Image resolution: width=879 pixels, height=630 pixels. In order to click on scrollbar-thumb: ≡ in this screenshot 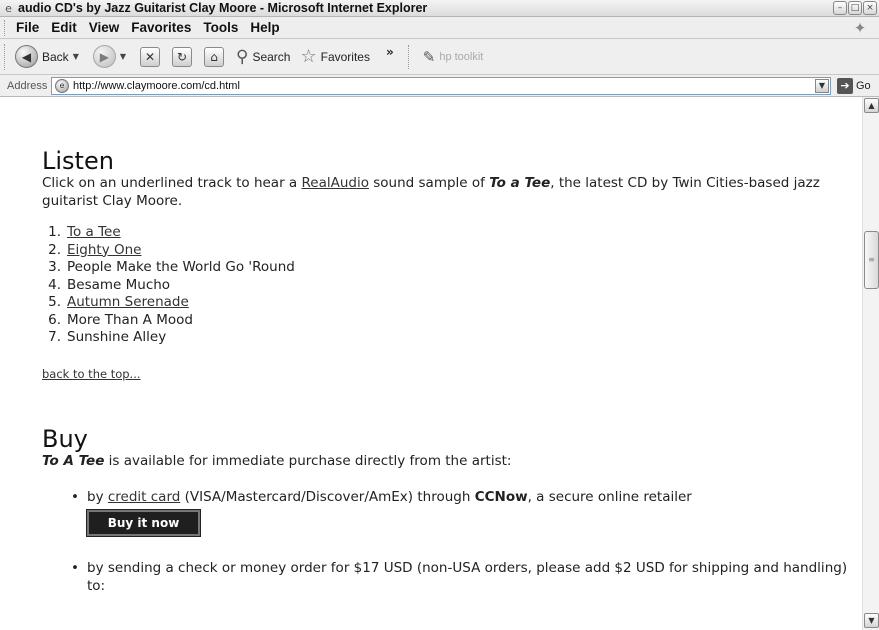, I will do `click(871, 260)`.